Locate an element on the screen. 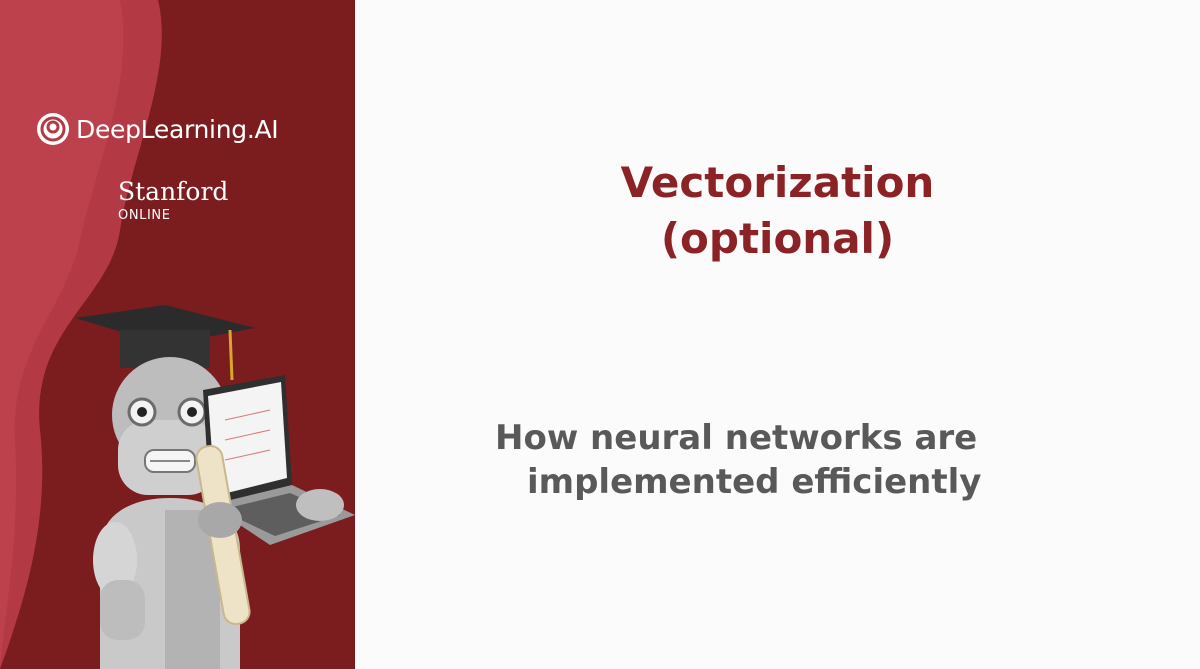 This screenshot has width=1200, height=669. subtitle-line-1: How neural networks are is located at coordinates (736, 438).